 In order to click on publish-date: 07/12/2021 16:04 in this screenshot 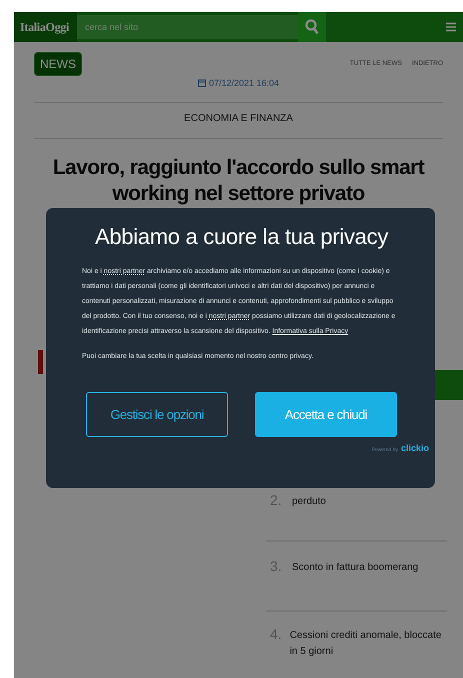, I will do `click(244, 83)`.